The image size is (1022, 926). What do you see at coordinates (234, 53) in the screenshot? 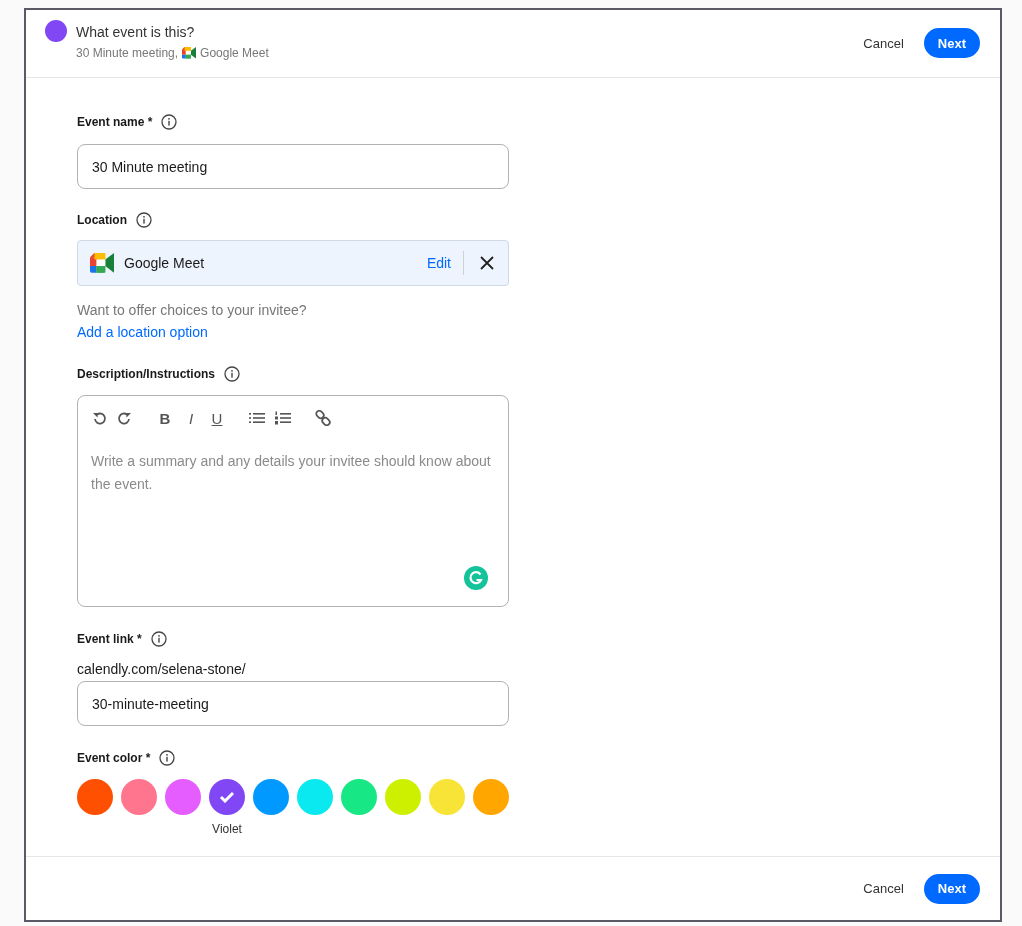
I see `location-summary: Google Meet` at bounding box center [234, 53].